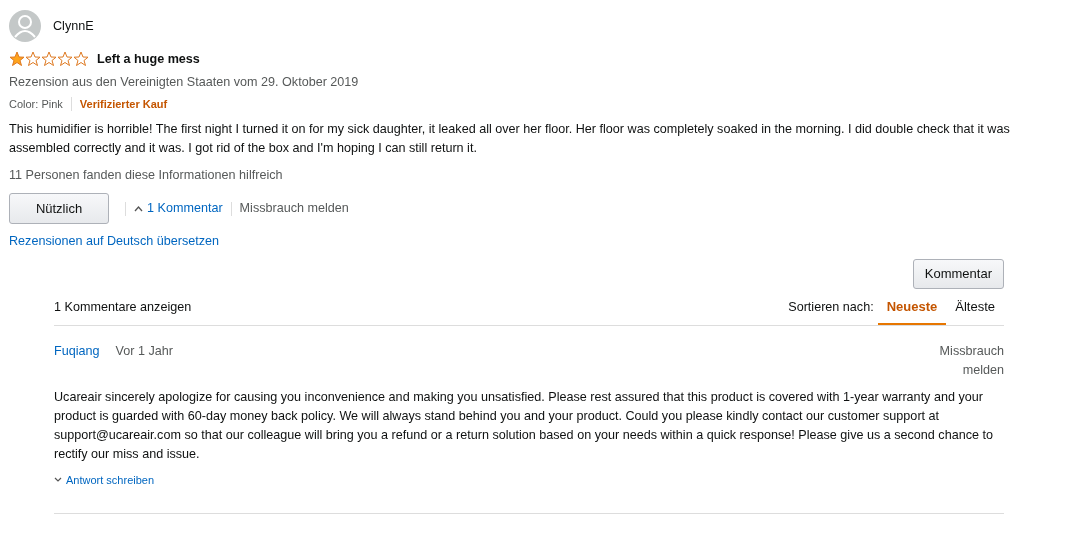 The image size is (1084, 535). I want to click on product-variant: Color: Pink, so click(36, 104).